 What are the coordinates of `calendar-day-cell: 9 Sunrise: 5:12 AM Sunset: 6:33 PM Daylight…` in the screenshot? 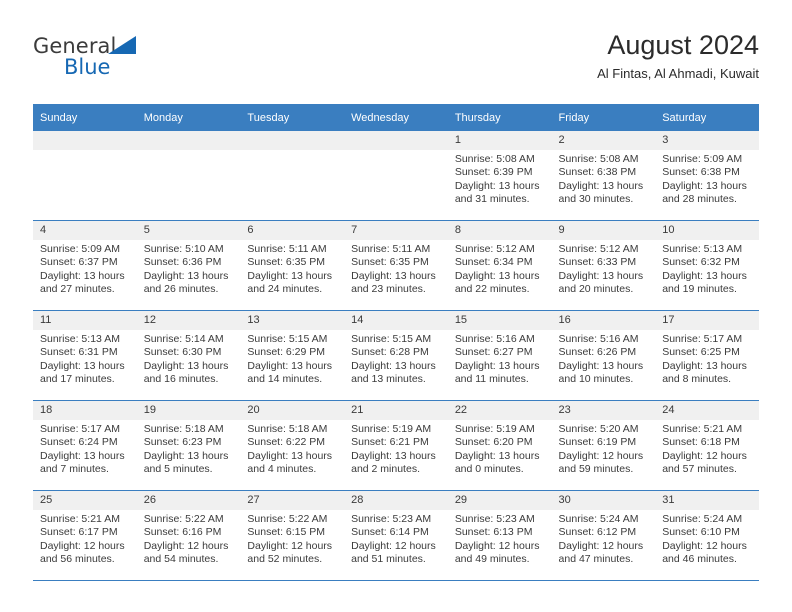 It's located at (603, 265).